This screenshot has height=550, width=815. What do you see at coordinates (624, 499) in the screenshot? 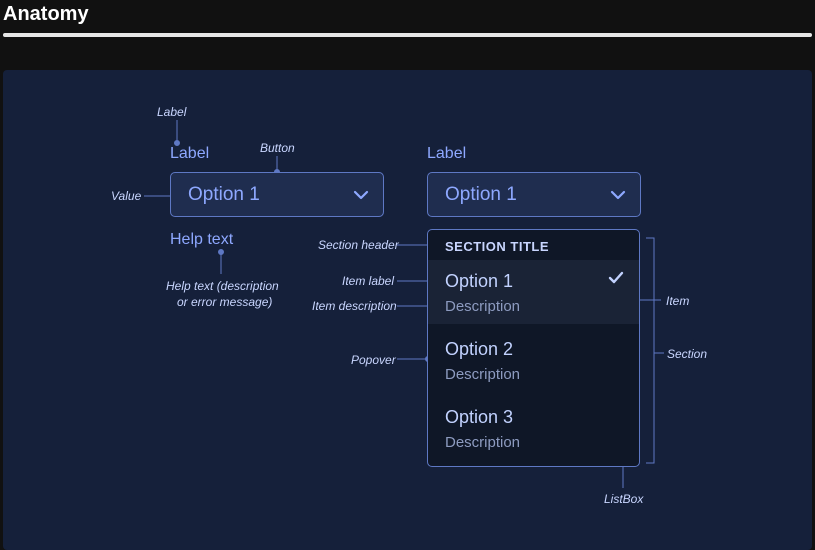
I see `annotation-listbox: ListBox` at bounding box center [624, 499].